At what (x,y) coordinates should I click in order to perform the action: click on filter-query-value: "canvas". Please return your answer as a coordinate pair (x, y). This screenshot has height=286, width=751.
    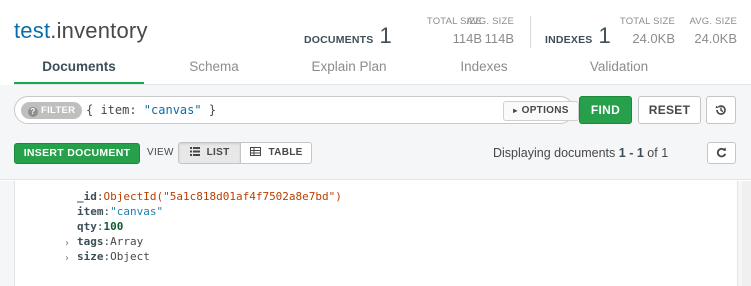
    Looking at the image, I should click on (172, 110).